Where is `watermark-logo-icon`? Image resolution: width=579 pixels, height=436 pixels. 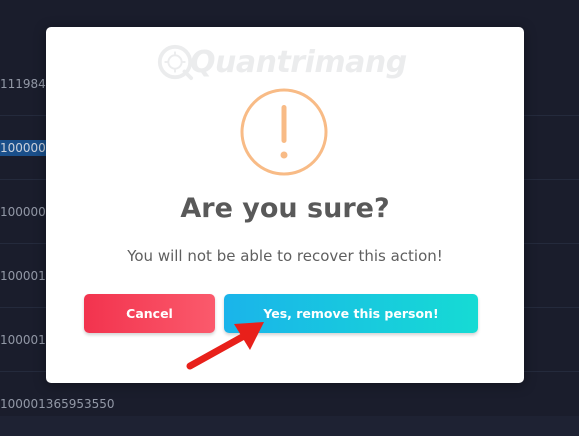
watermark-logo-icon is located at coordinates (175, 62).